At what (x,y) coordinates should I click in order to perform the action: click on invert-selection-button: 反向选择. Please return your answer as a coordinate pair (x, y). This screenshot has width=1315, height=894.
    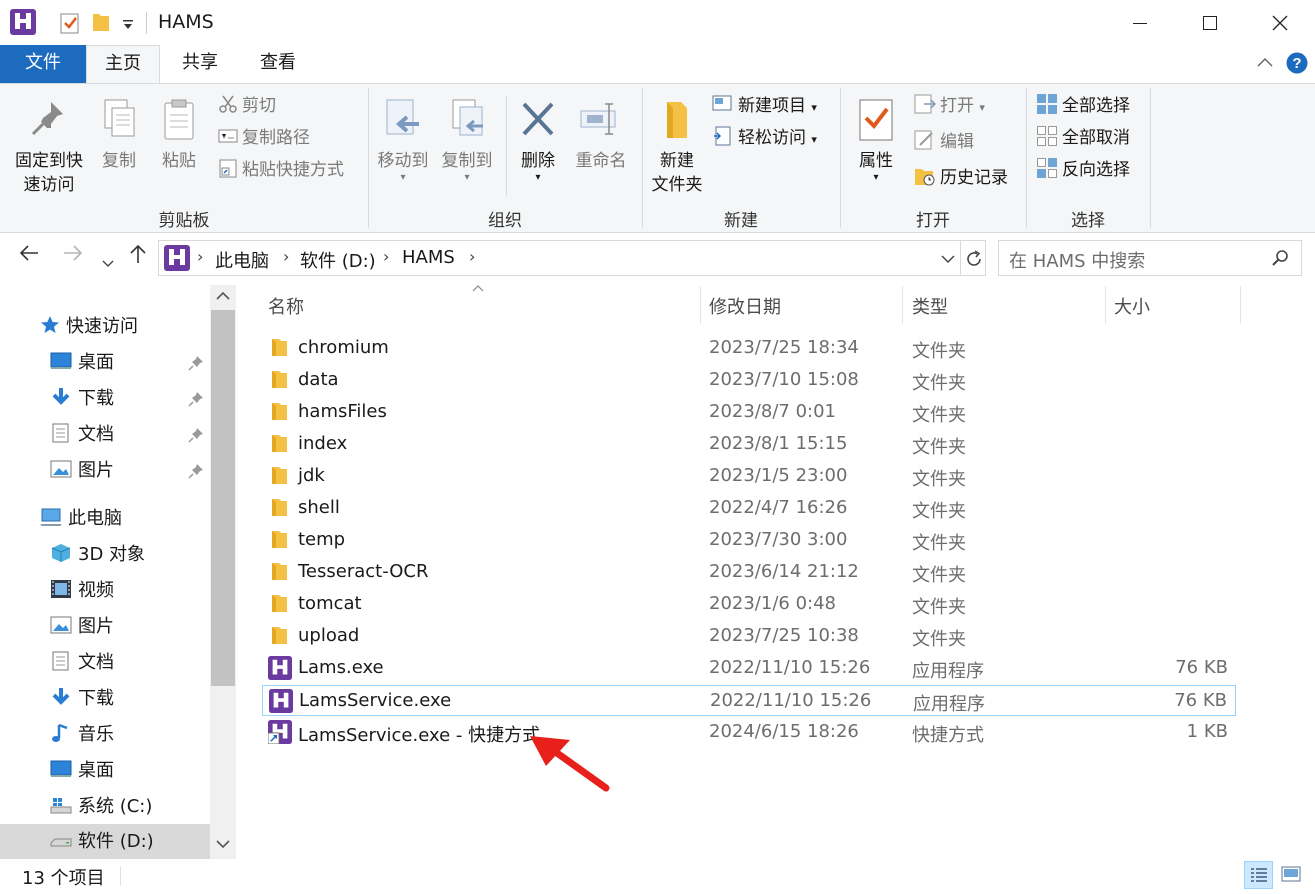
    Looking at the image, I should click on (1083, 170).